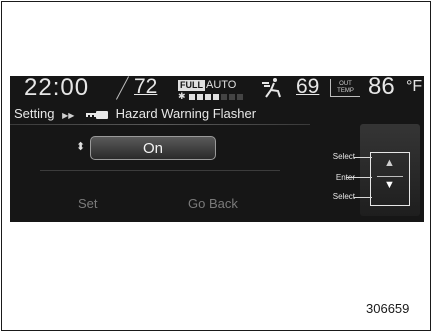 The image size is (434, 334). Describe the element at coordinates (68, 115) in the screenshot. I see `breadcrumb-arrows: ▶▶` at that location.